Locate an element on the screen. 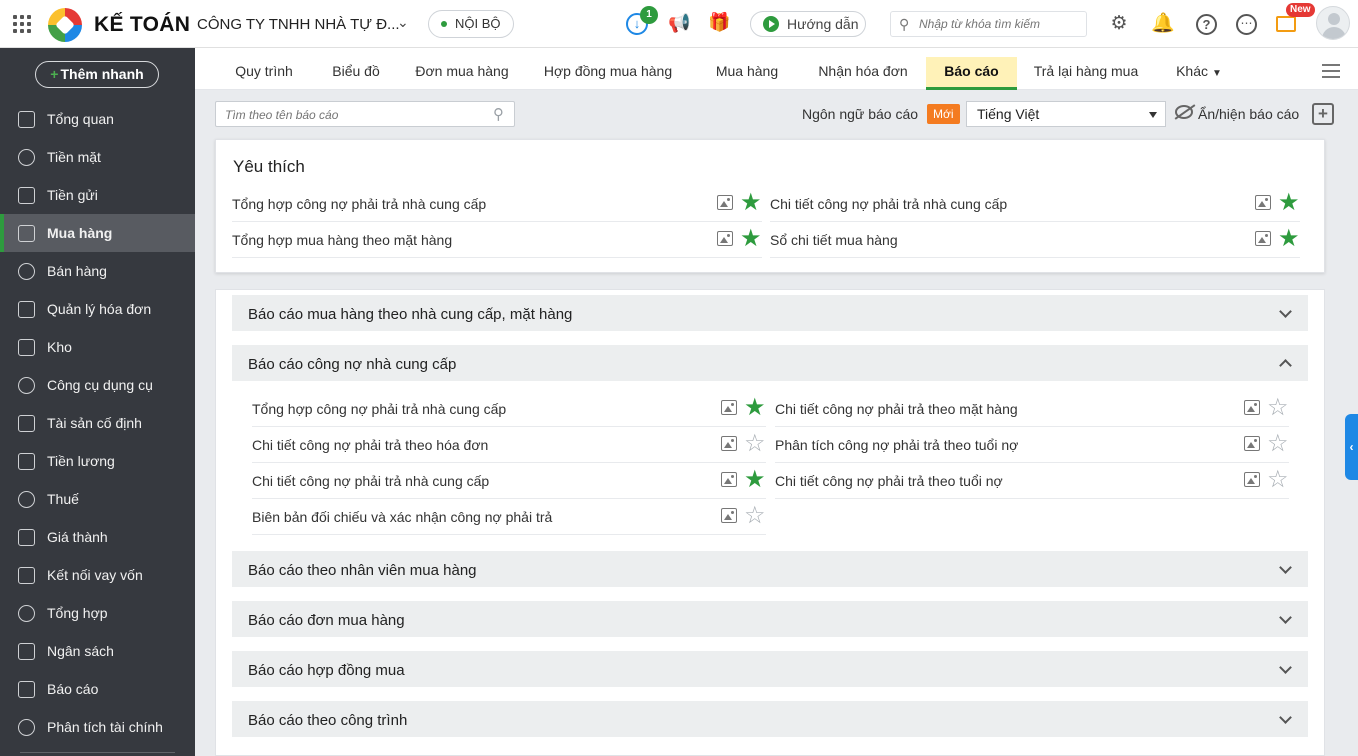 The width and height of the screenshot is (1358, 756). report-name: Phân tích công nợ phải trả theo tuổi nợ is located at coordinates (896, 445).